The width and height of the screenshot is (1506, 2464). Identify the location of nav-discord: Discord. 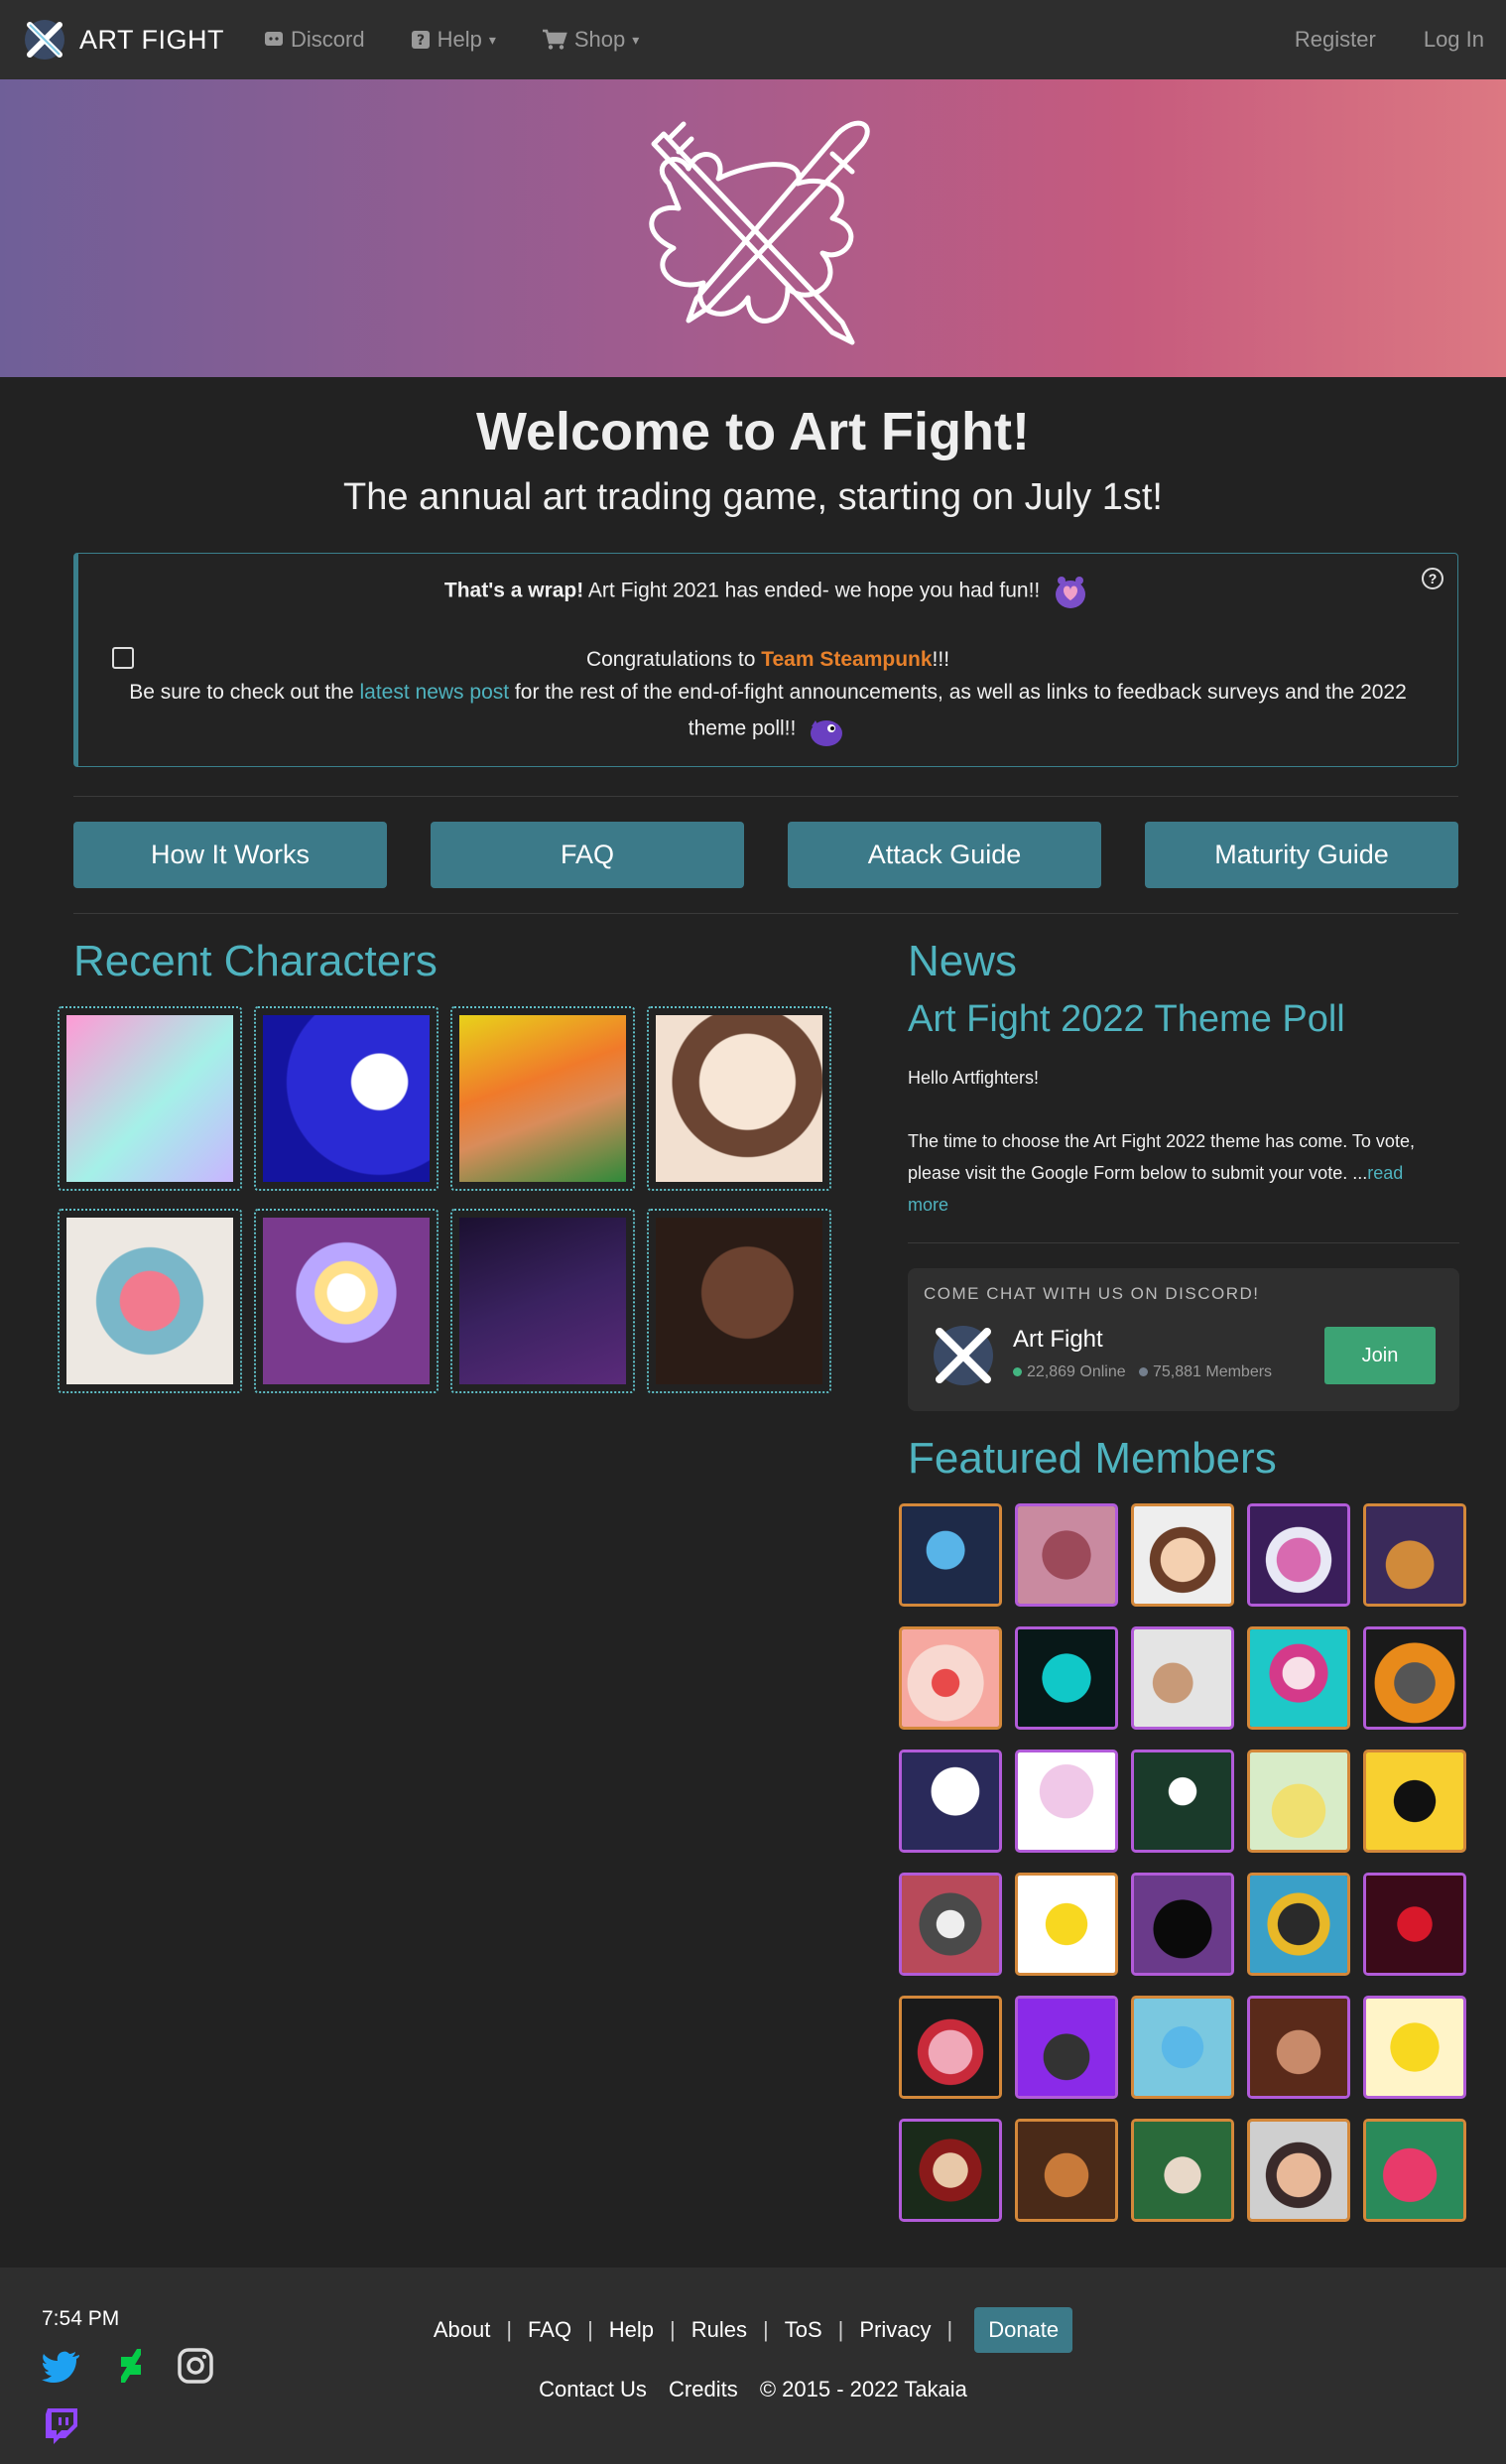
(314, 40).